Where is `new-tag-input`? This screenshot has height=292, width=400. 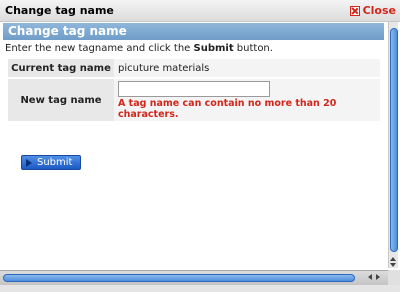
new-tag-input is located at coordinates (194, 89).